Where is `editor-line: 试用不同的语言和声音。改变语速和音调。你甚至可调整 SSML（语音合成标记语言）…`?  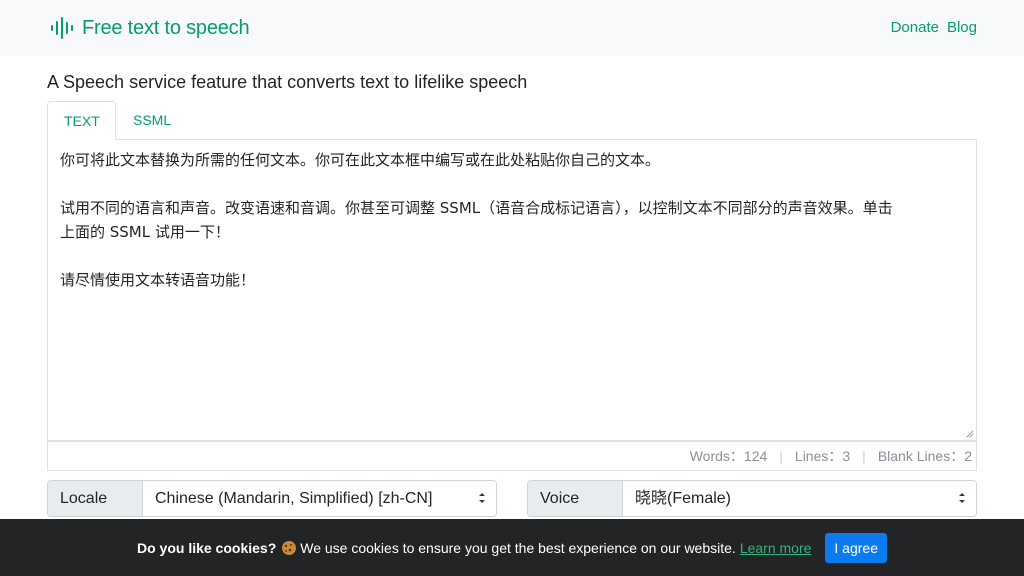 editor-line: 试用不同的语言和声音。改变语速和音调。你甚至可调整 SSML（语音合成标记语言）… is located at coordinates (476, 208).